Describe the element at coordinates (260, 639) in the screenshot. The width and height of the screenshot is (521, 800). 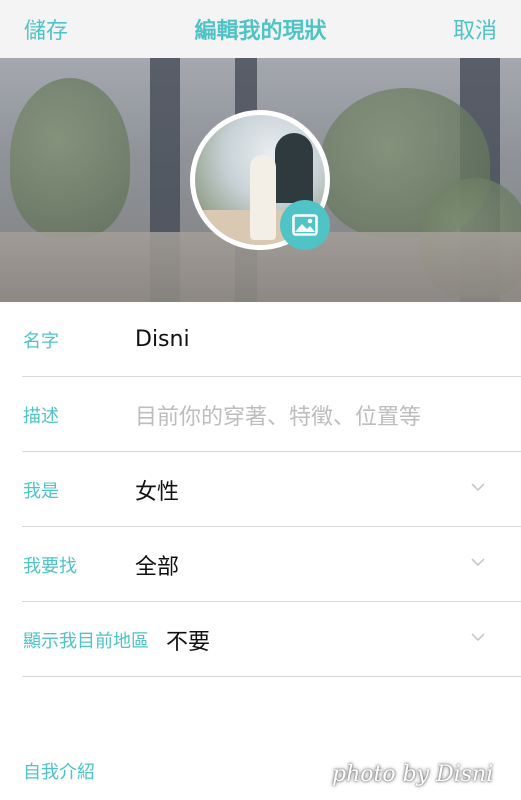
I see `show-region-row: 顯示我目前地區 不要` at that location.